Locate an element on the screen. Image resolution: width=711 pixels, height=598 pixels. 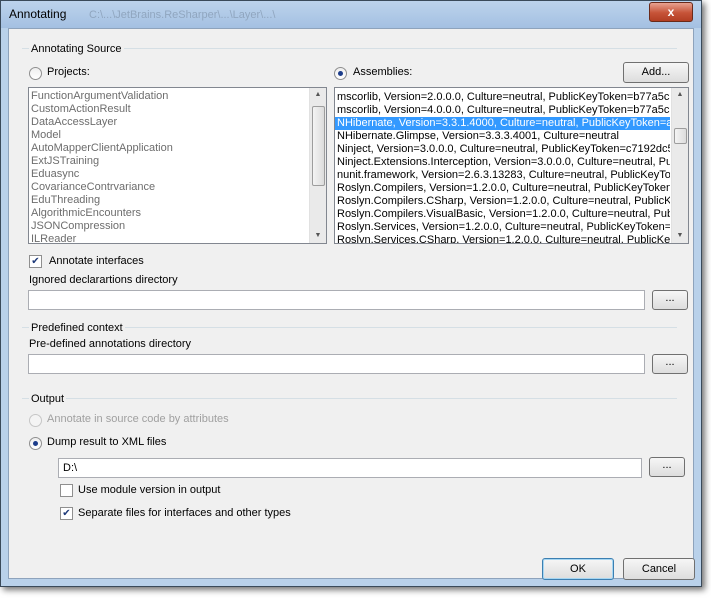
project-item: ILReader is located at coordinates (177, 238).